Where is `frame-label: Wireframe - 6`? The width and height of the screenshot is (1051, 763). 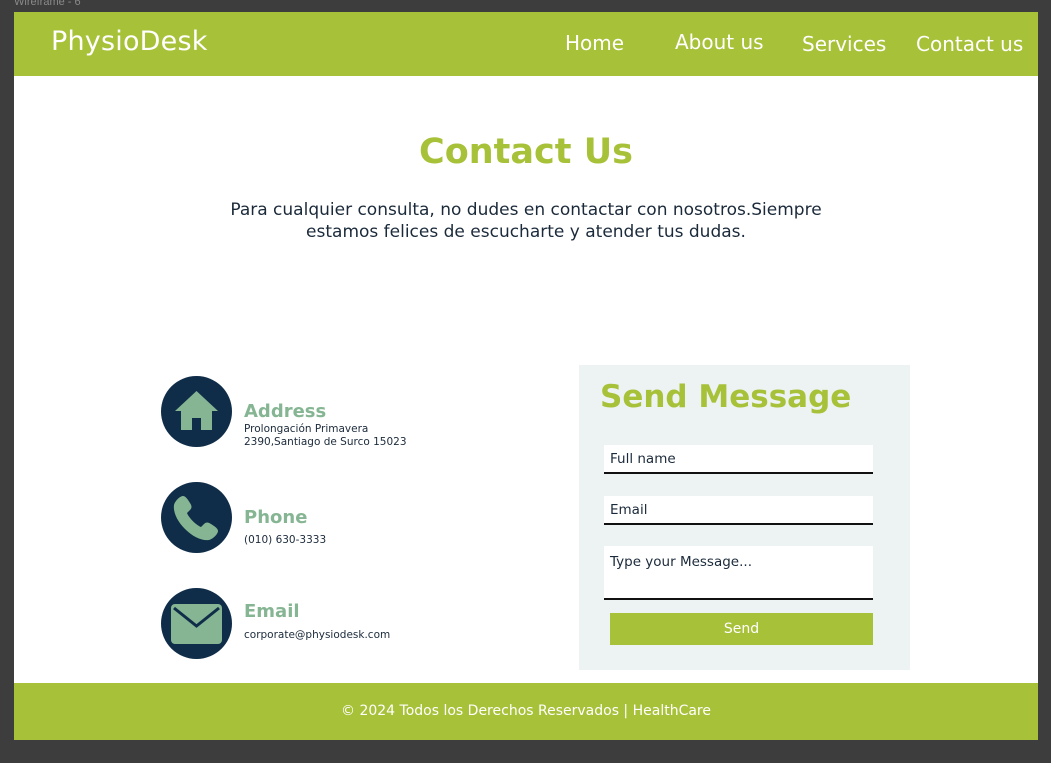
frame-label: Wireframe - 6 is located at coordinates (47, 4).